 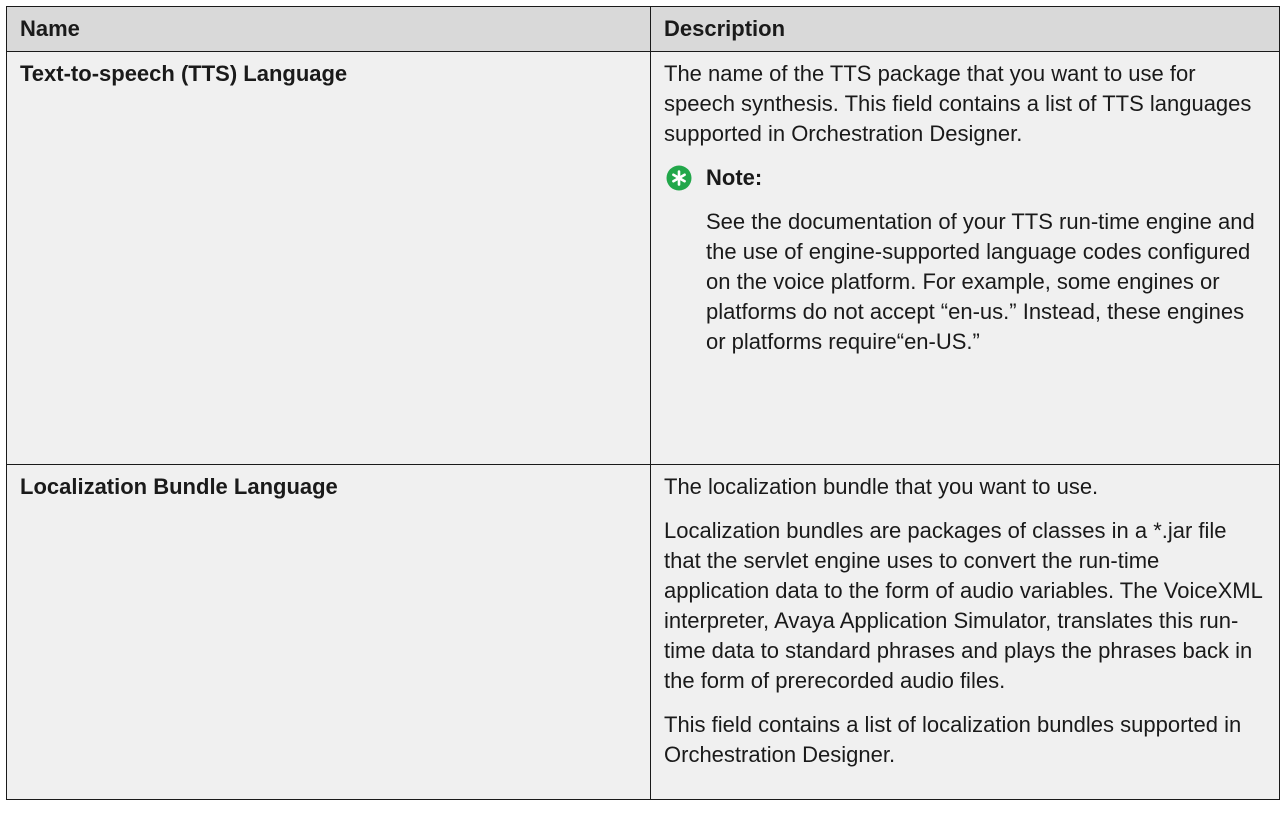 I want to click on note-header: Note:, so click(x=965, y=178).